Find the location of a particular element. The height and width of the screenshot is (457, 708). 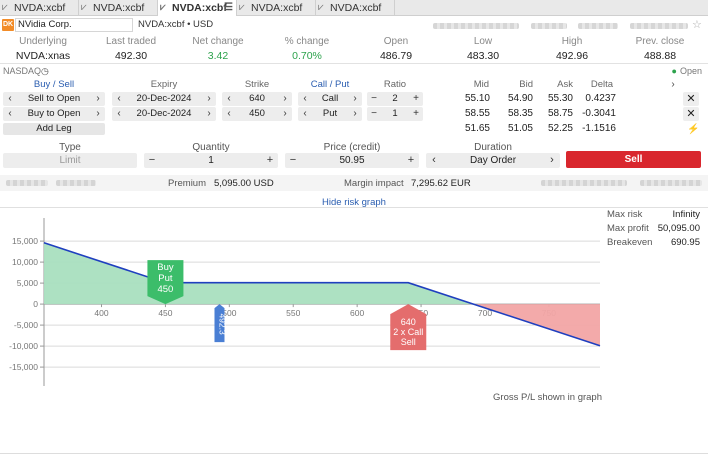

price-label: Price (credit) is located at coordinates (352, 147).